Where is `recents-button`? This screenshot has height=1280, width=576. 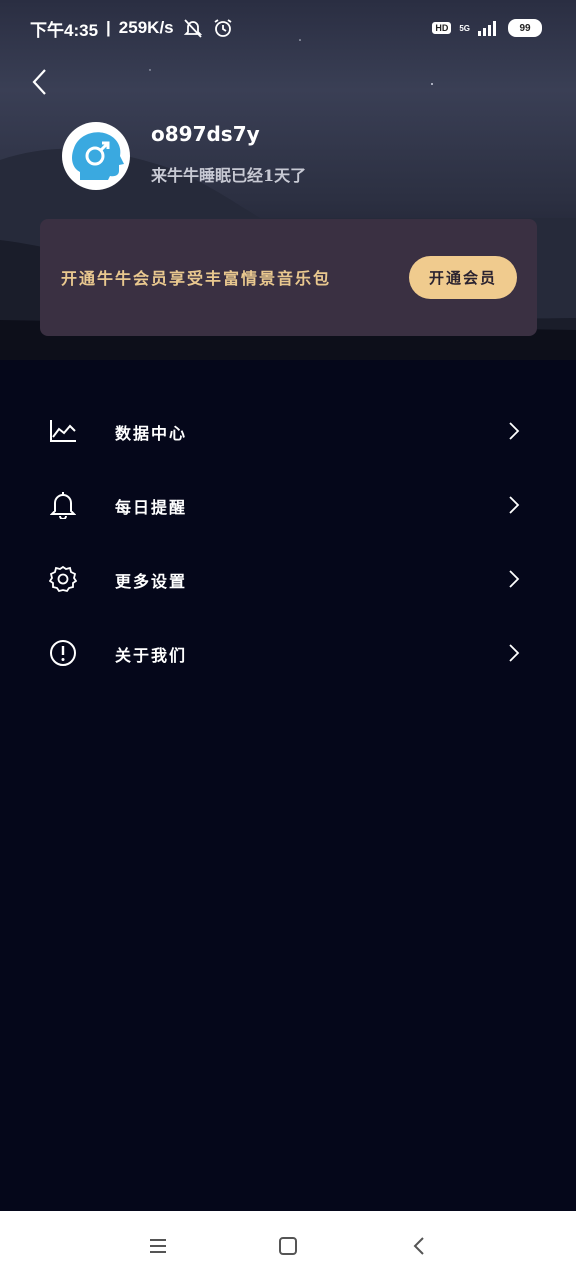
recents-button is located at coordinates (158, 1246).